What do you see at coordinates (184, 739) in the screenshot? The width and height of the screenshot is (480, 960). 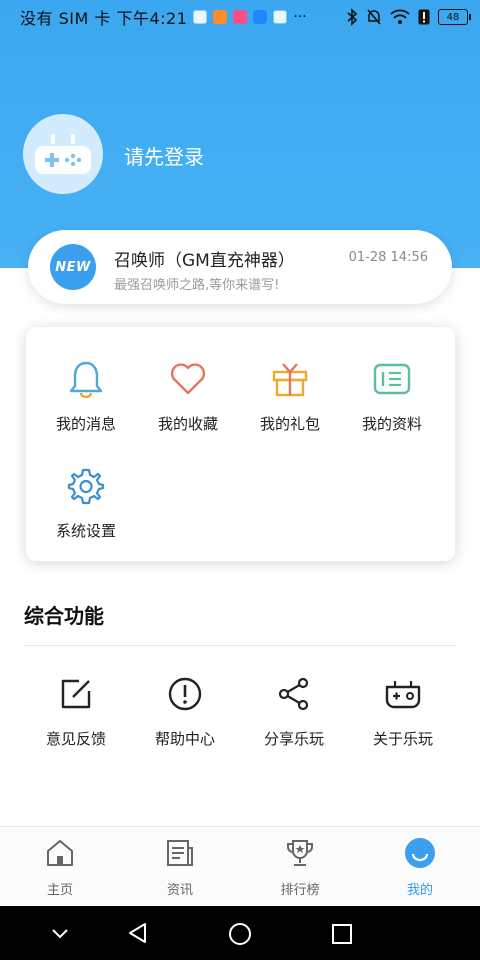 I see `feature-label: 帮助中心` at bounding box center [184, 739].